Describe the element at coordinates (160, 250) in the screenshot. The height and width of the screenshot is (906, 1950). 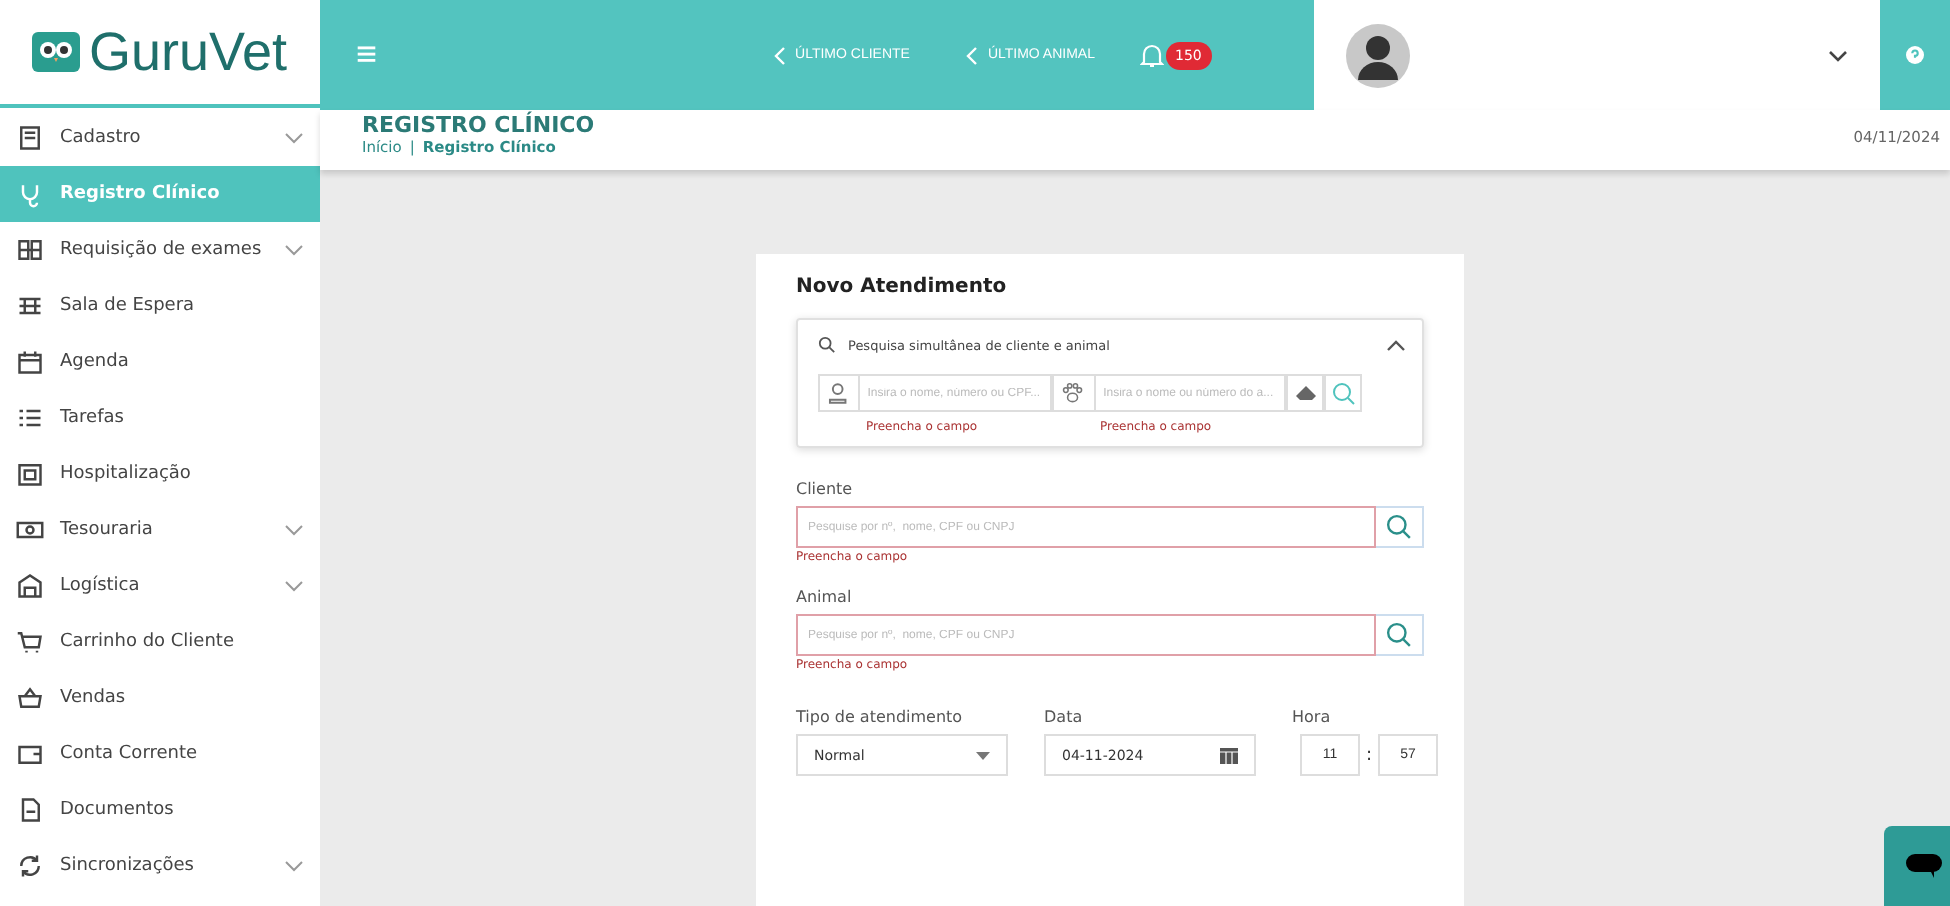
I see `sidebar-item: Requisição de exames` at that location.